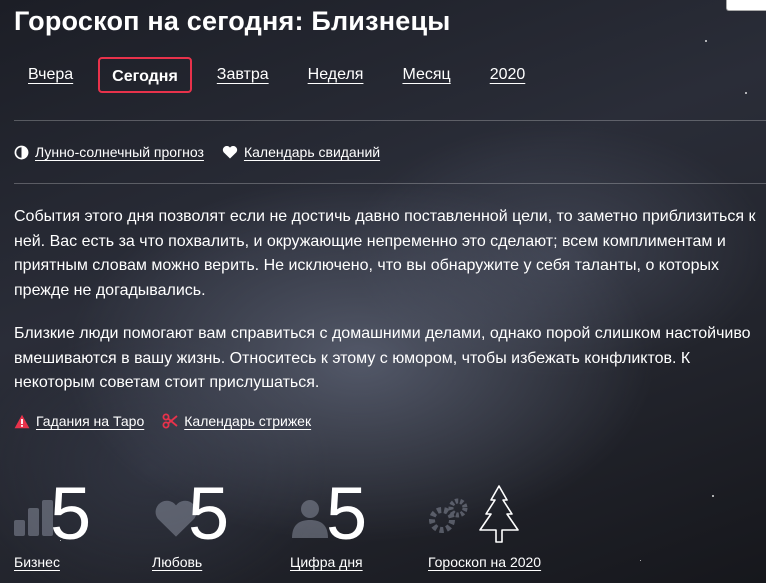 This screenshot has width=766, height=583. I want to click on scissors-icon, so click(170, 421).